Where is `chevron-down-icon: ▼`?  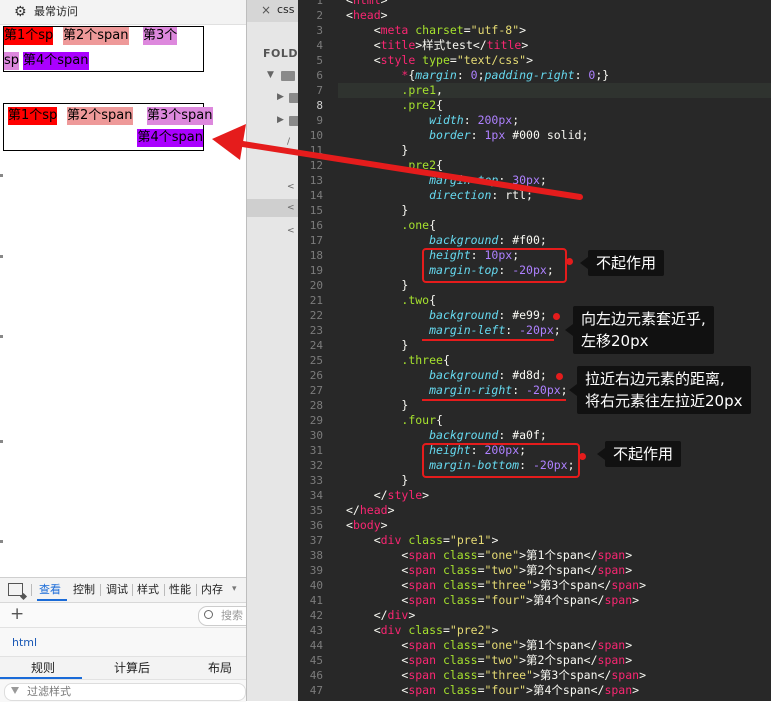 chevron-down-icon: ▼ is located at coordinates (270, 75).